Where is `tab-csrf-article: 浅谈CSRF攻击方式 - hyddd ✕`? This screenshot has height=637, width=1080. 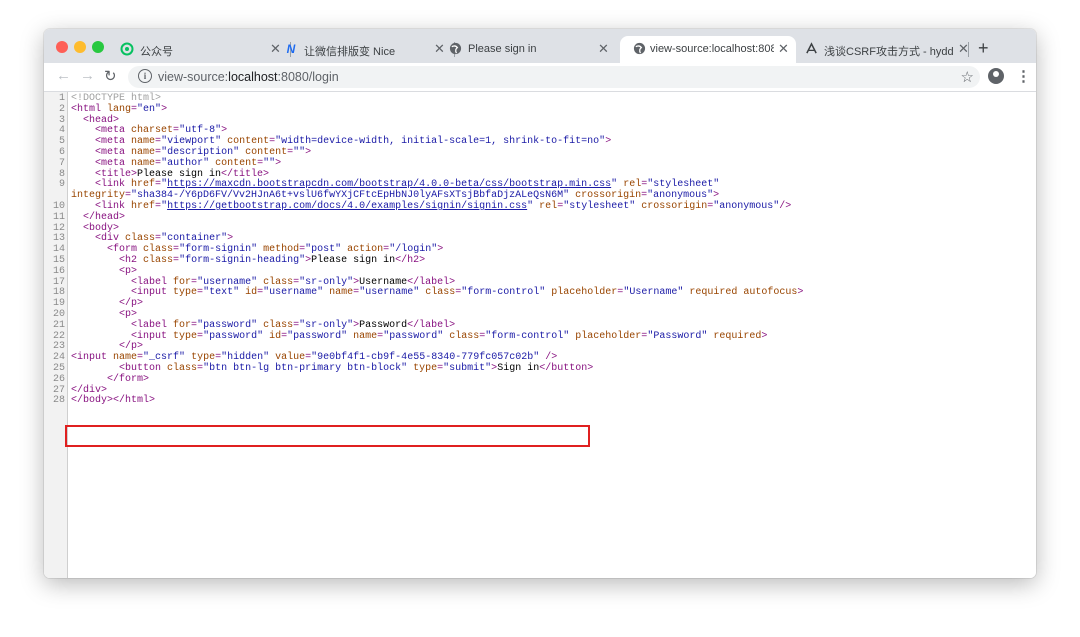 tab-csrf-article: 浅谈CSRF攻击方式 - hyddd ✕ is located at coordinates (888, 49).